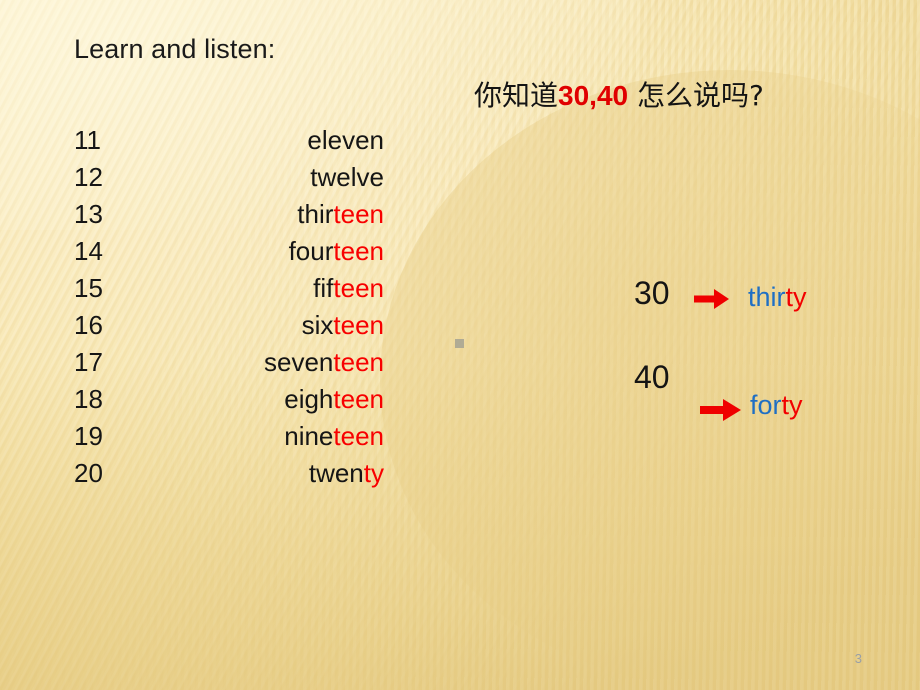 This screenshot has height=690, width=920. I want to click on word-prefix: four, so click(311, 251).